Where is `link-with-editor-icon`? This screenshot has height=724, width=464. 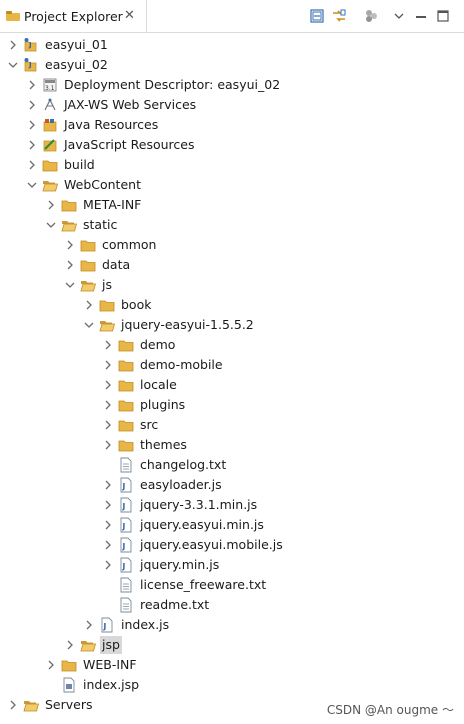
link-with-editor-icon is located at coordinates (339, 16).